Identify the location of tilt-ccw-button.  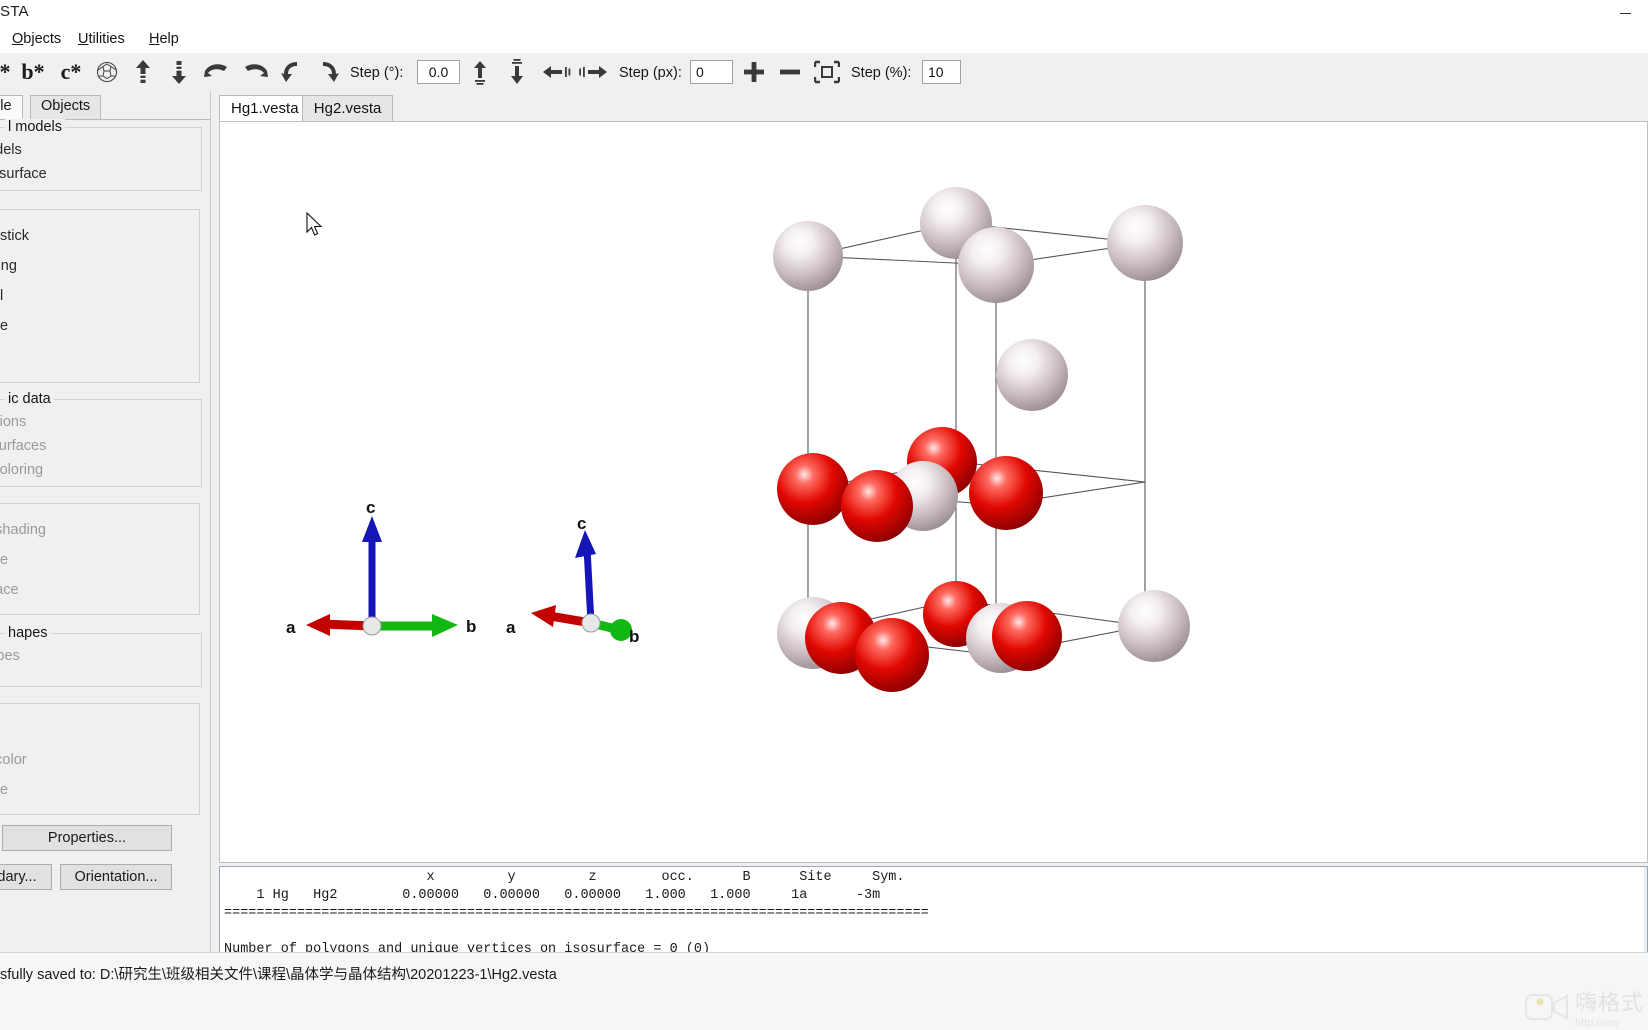
(292, 72).